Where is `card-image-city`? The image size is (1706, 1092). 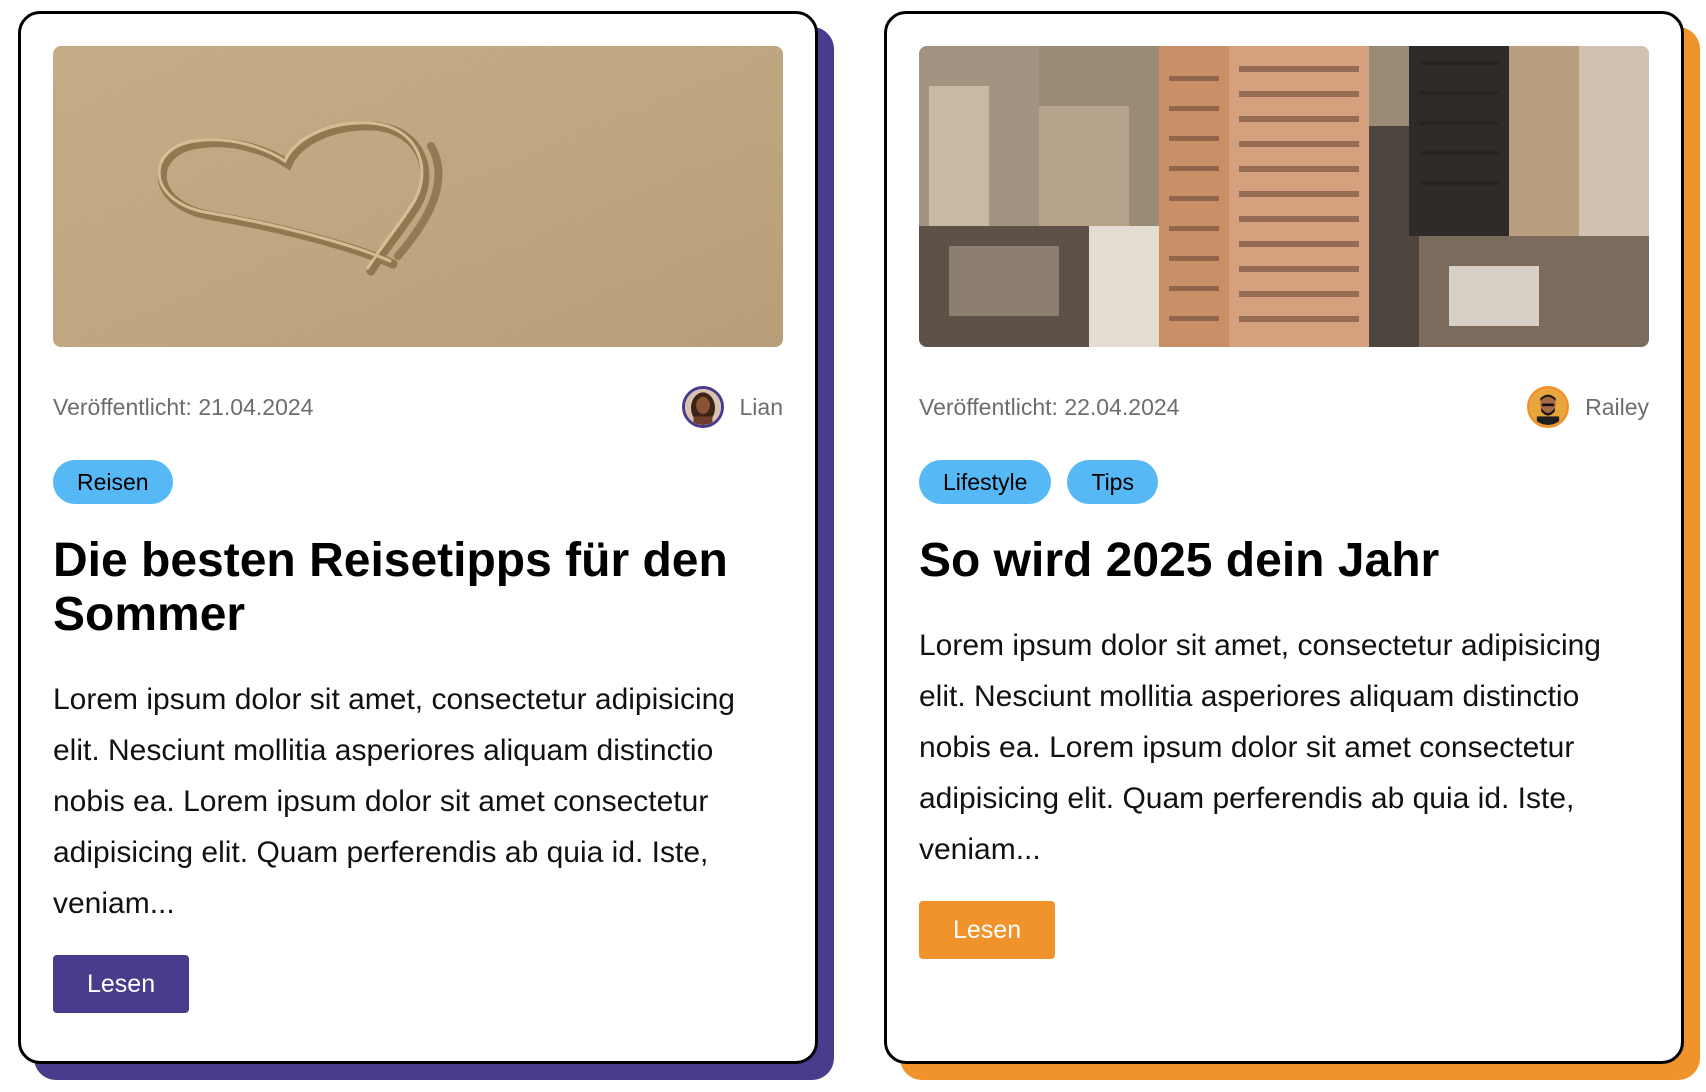 card-image-city is located at coordinates (1284, 196).